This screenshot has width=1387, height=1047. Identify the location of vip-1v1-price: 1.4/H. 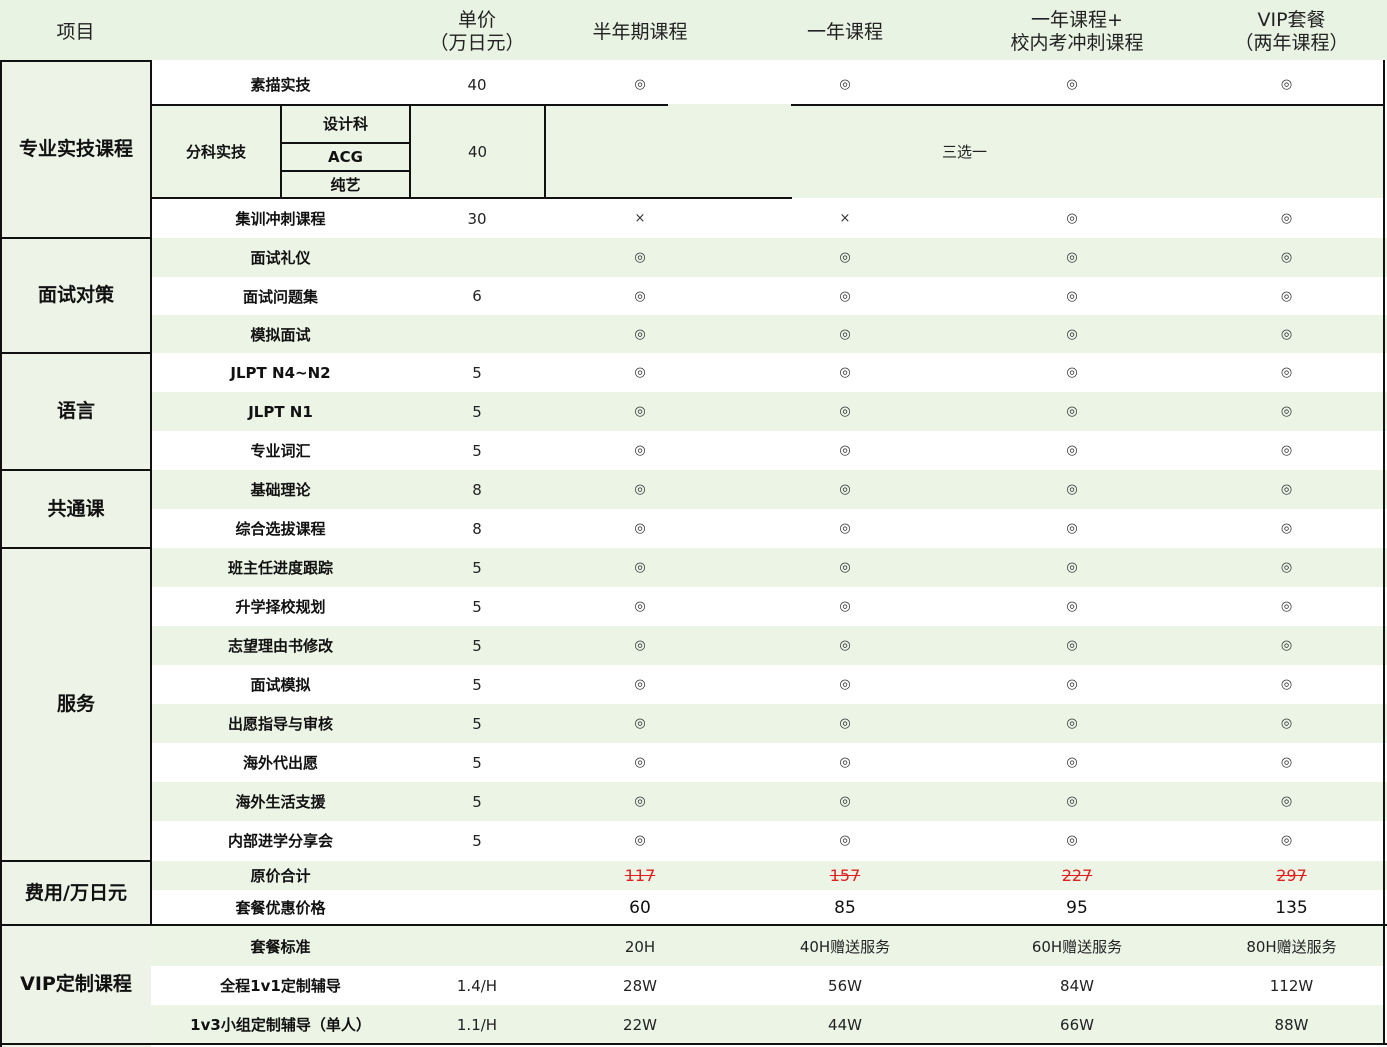
(477, 986).